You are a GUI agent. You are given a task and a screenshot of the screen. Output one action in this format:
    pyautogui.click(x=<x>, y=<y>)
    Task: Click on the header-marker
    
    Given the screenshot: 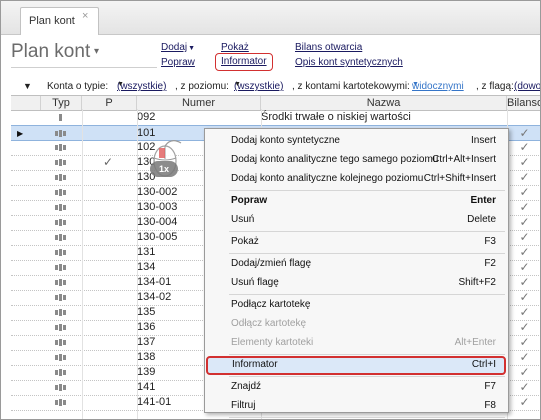 What is the action you would take?
    pyautogui.click(x=26, y=103)
    